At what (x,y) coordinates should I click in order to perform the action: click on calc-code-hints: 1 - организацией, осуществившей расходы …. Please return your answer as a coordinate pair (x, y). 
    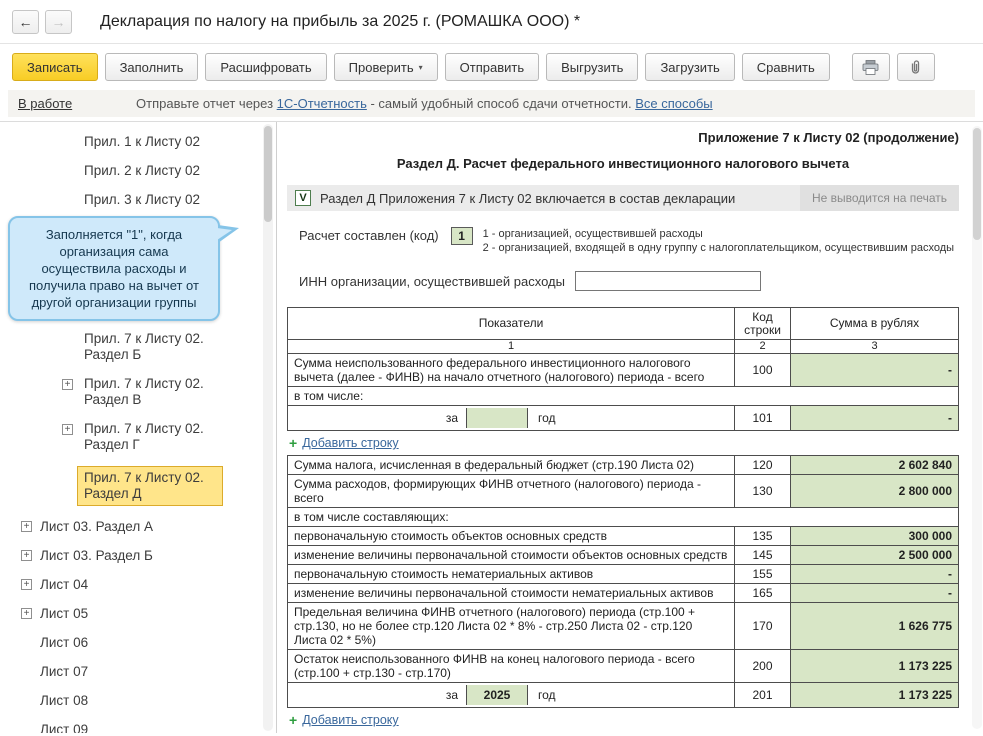
    Looking at the image, I should click on (718, 241).